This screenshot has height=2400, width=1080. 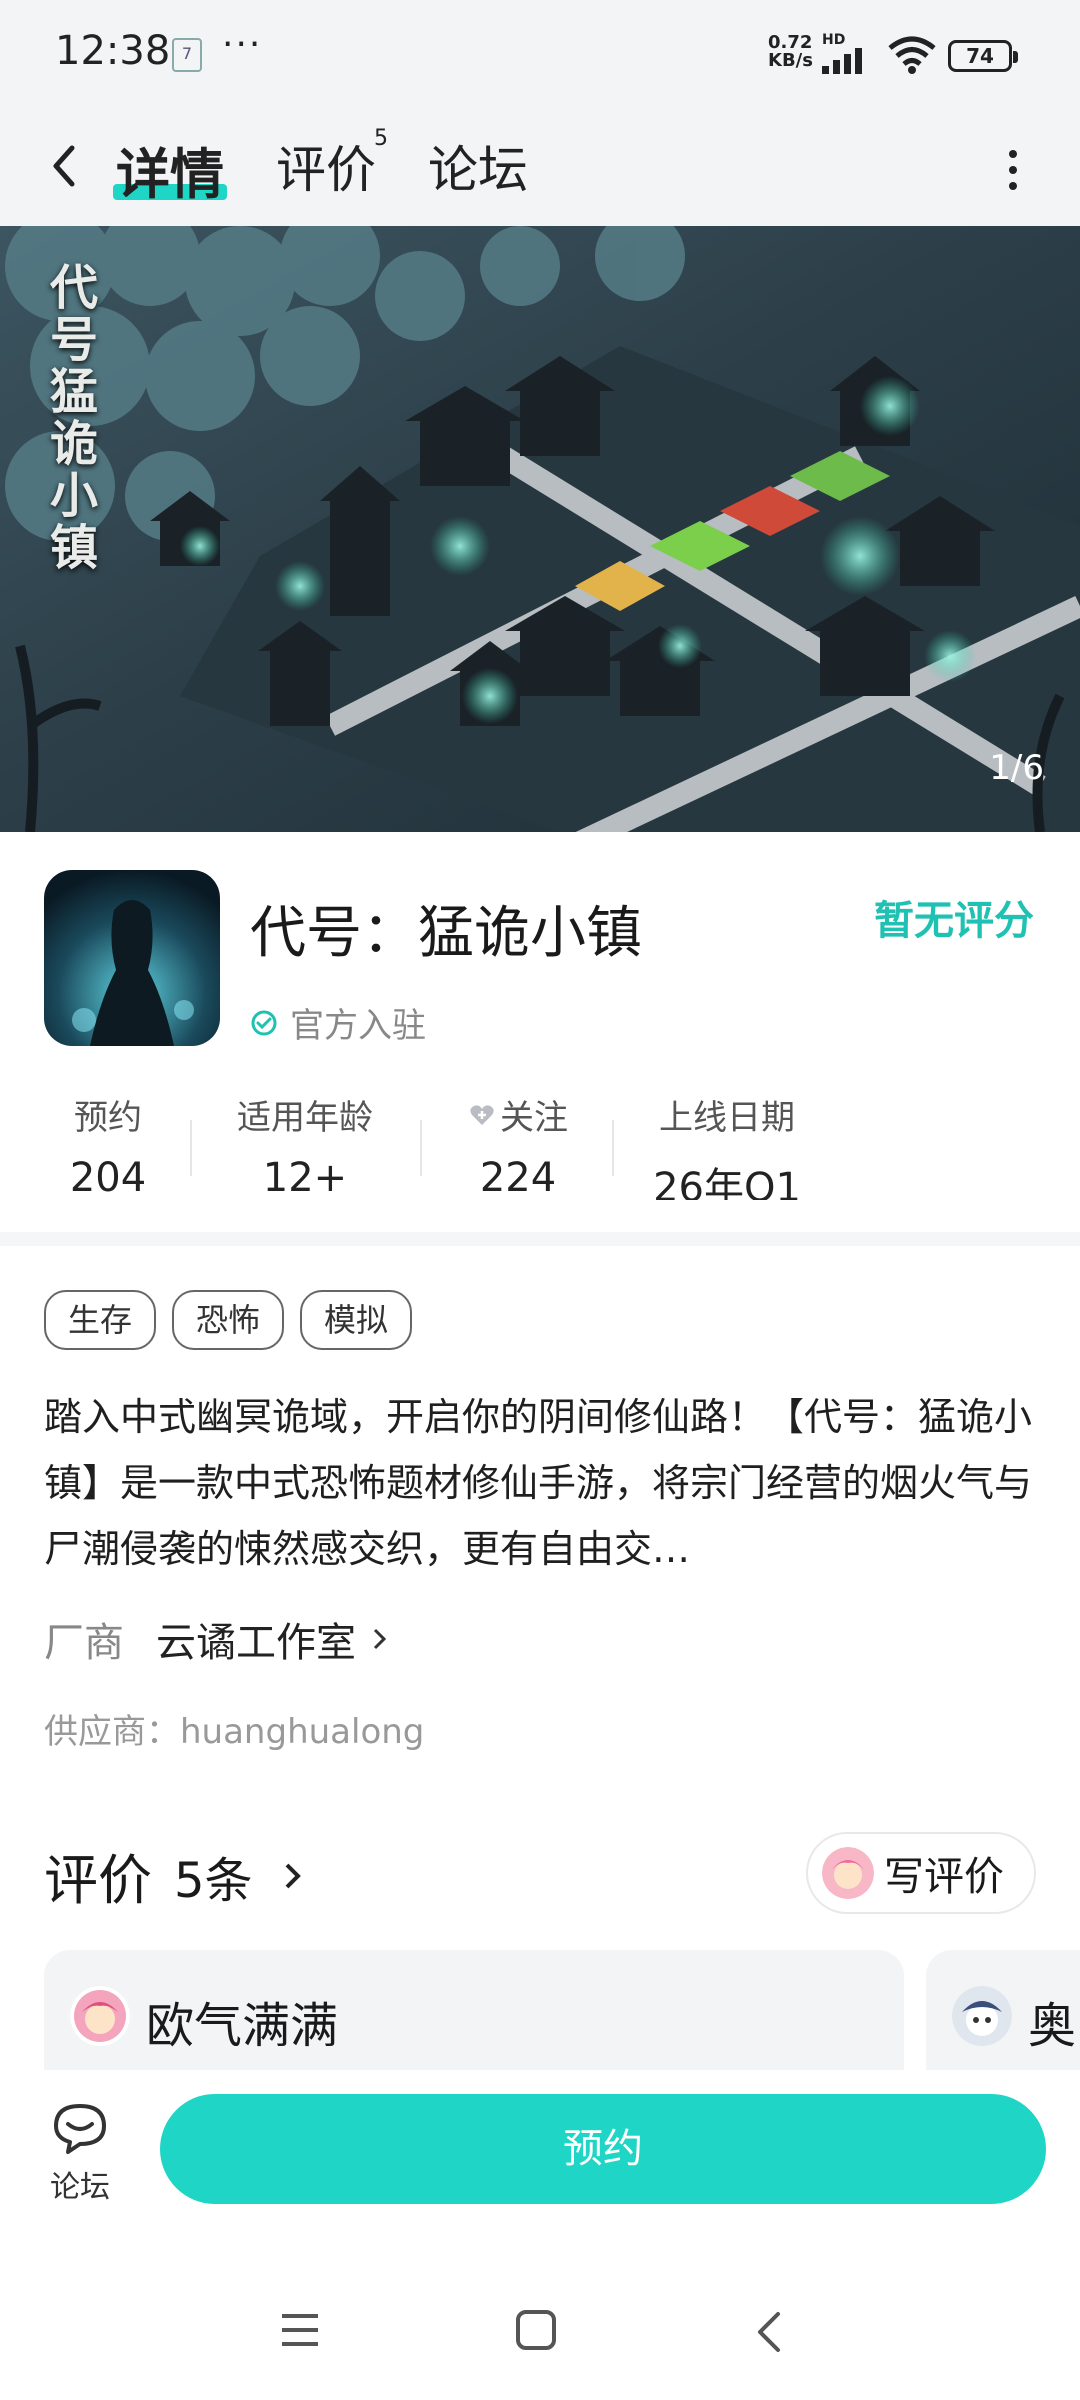 What do you see at coordinates (1052, 2026) in the screenshot?
I see `reviewer-name: 奥` at bounding box center [1052, 2026].